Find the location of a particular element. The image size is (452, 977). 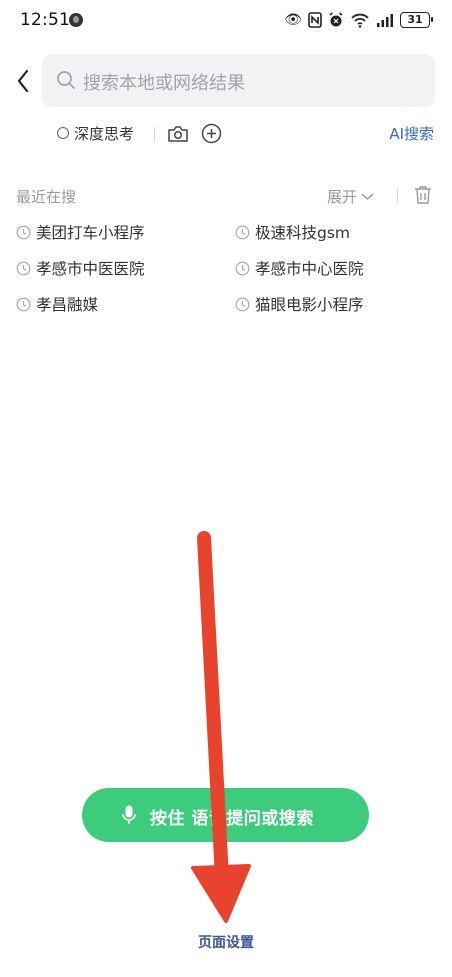

search-icon is located at coordinates (66, 80).